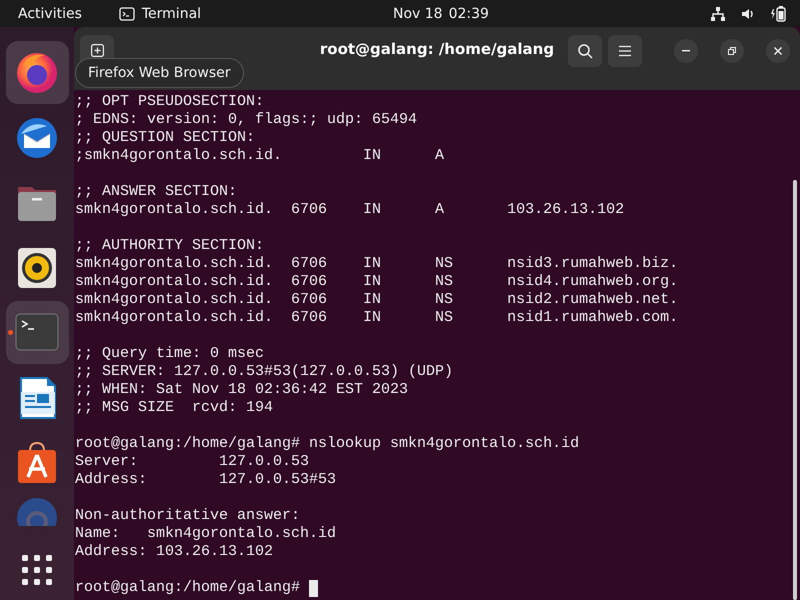  What do you see at coordinates (159, 73) in the screenshot?
I see `tooltip: Firefox Web Browser` at bounding box center [159, 73].